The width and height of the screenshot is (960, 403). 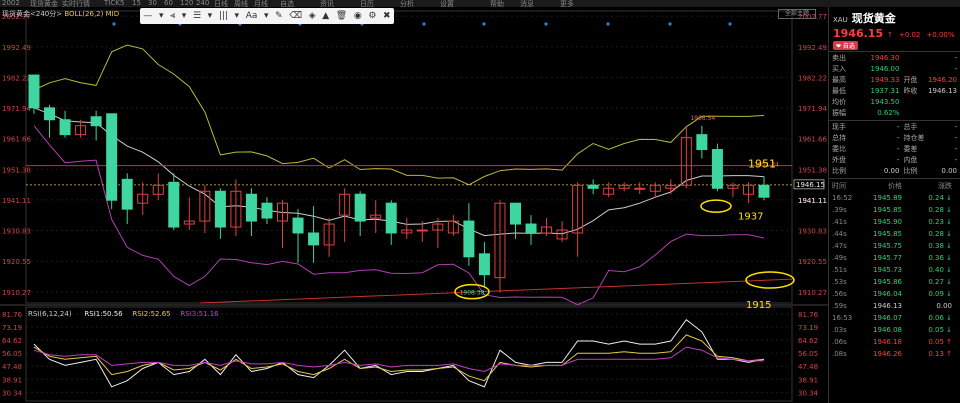 What do you see at coordinates (287, 3) in the screenshot?
I see `top-menu-item: 自选` at bounding box center [287, 3].